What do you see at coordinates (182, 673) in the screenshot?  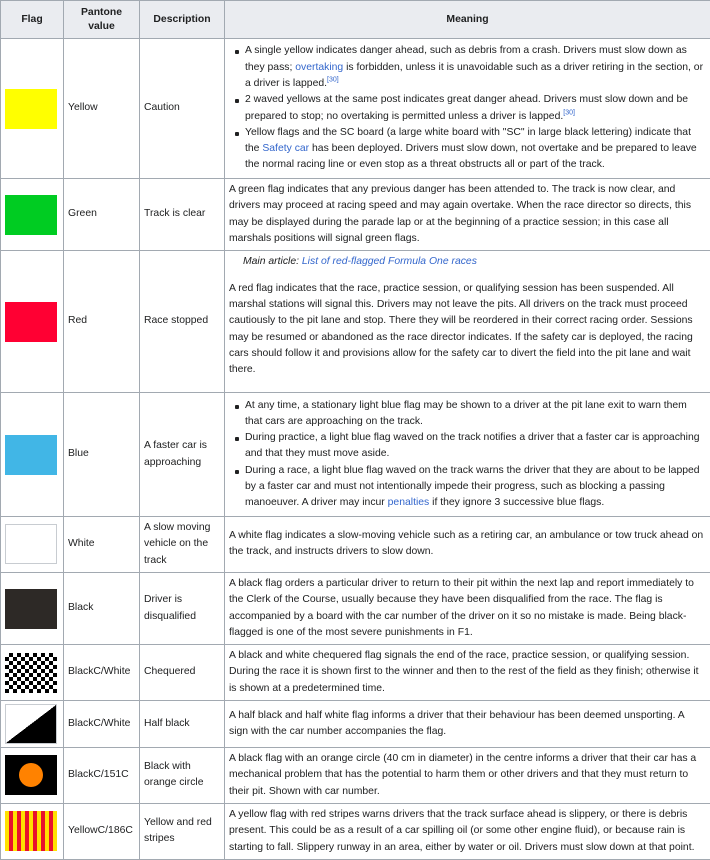 I see `description-cell: Chequered` at bounding box center [182, 673].